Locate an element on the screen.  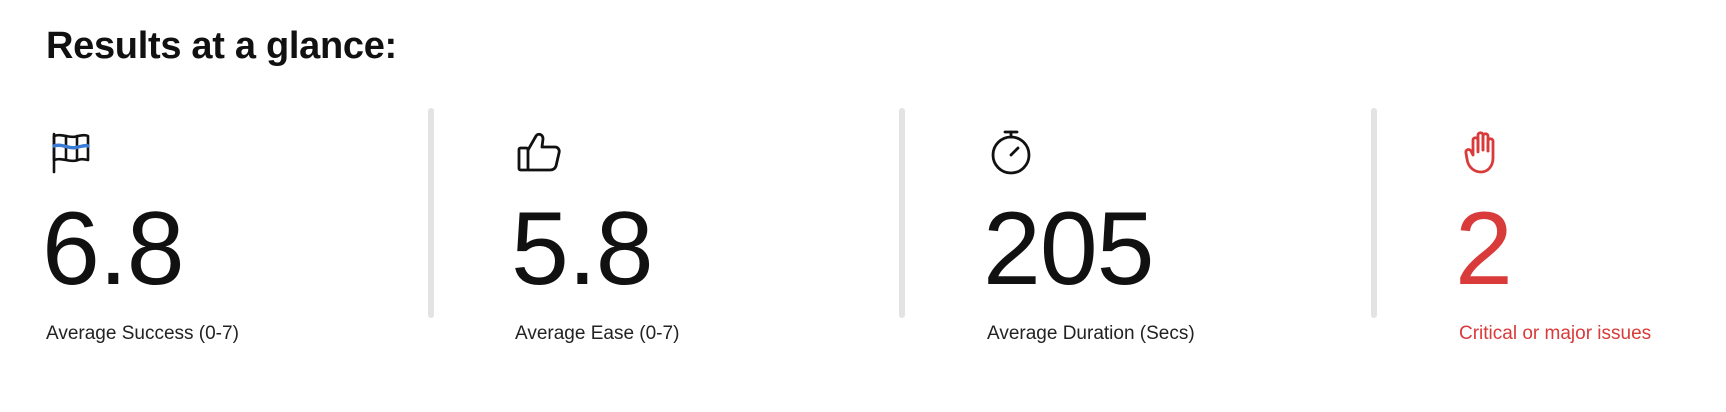
stat-value: 205 is located at coordinates (1069, 249).